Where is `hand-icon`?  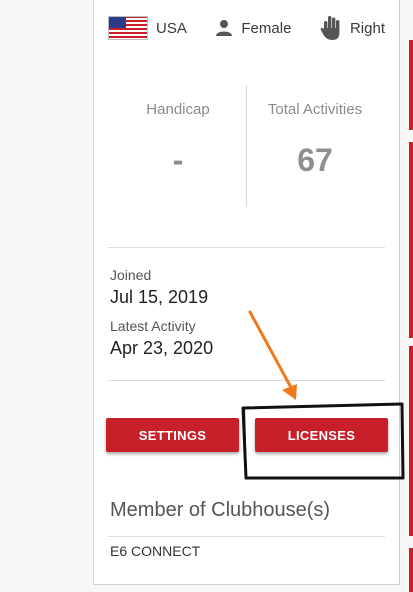
hand-icon is located at coordinates (330, 28).